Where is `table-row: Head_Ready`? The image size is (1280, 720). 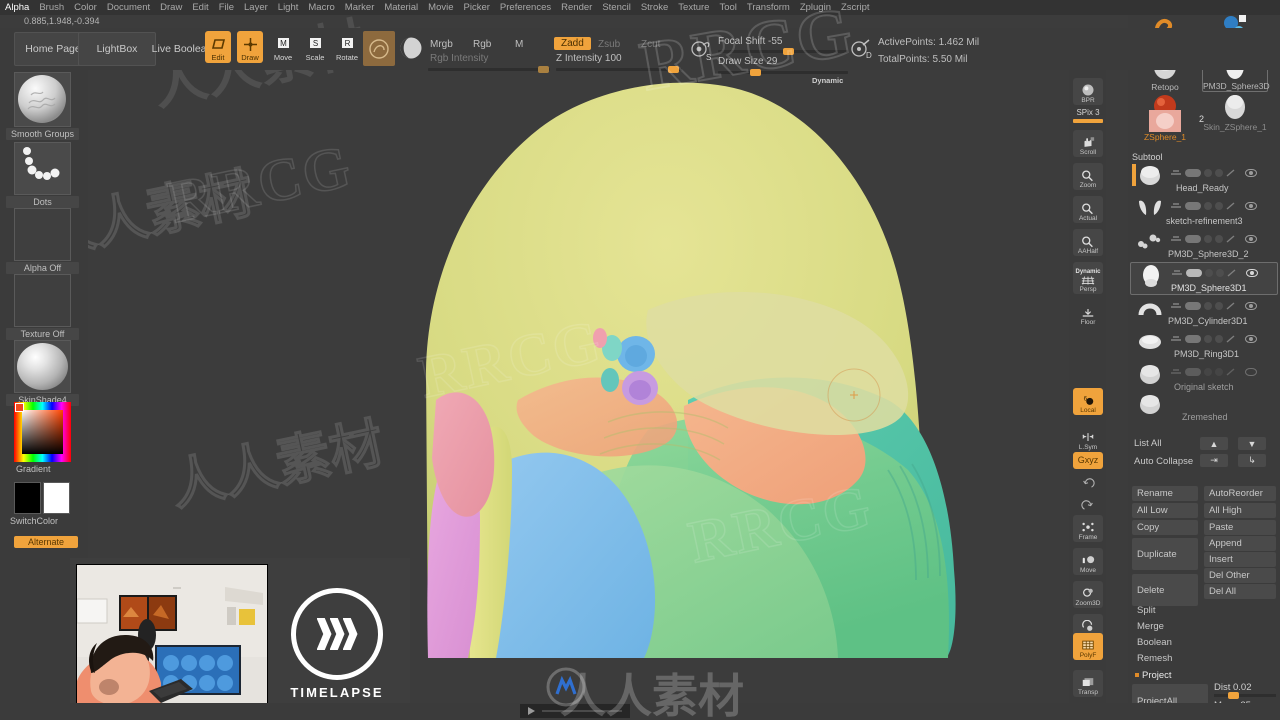 table-row: Head_Ready is located at coordinates (1204, 179).